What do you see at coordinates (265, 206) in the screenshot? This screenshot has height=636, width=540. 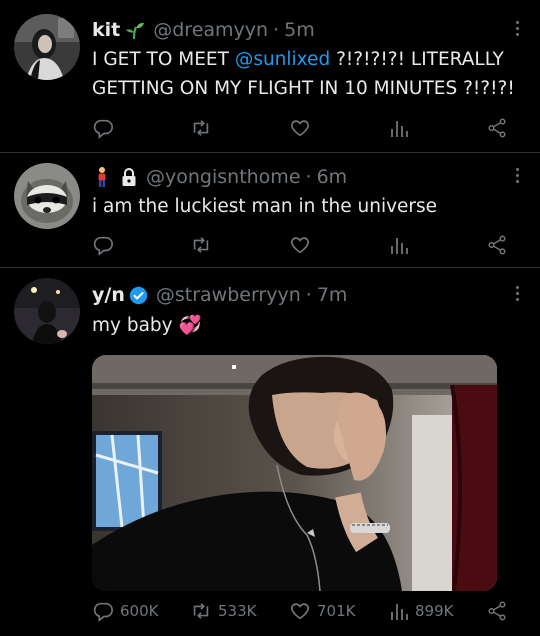 I see `tweet-text: i am the luckiest man in the universe` at bounding box center [265, 206].